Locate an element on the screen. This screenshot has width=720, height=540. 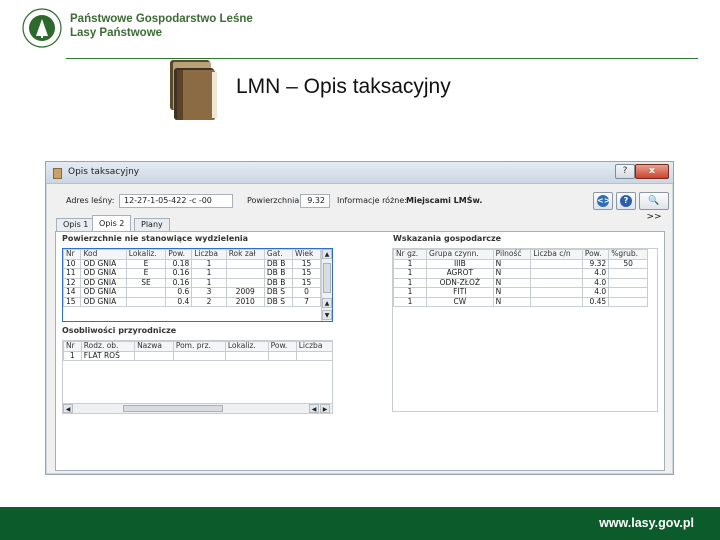
column-header: Rok zał is located at coordinates (245, 254).